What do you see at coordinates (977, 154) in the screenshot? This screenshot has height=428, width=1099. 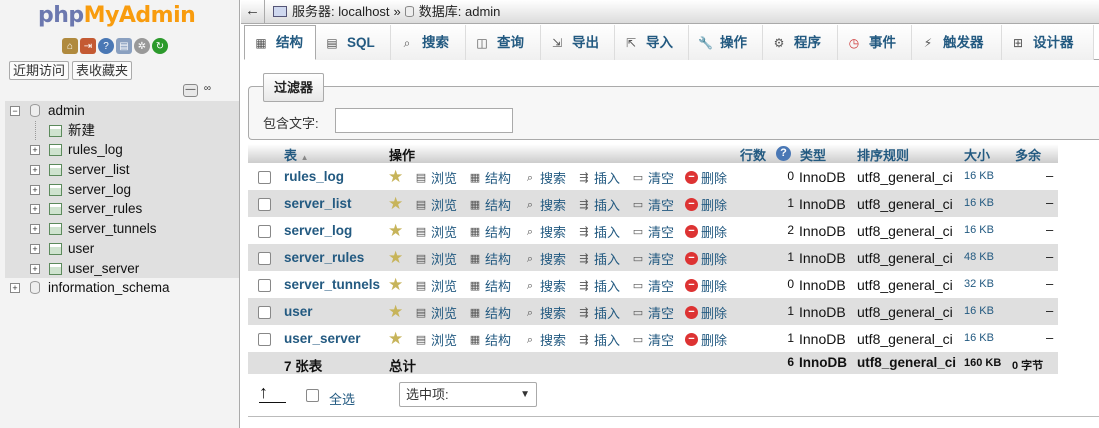 I see `col-size: 大小` at bounding box center [977, 154].